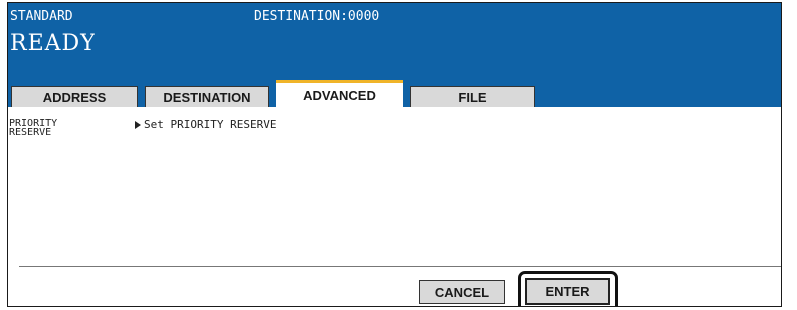  I want to click on tab-advanced: ADVANCED, so click(339, 94).